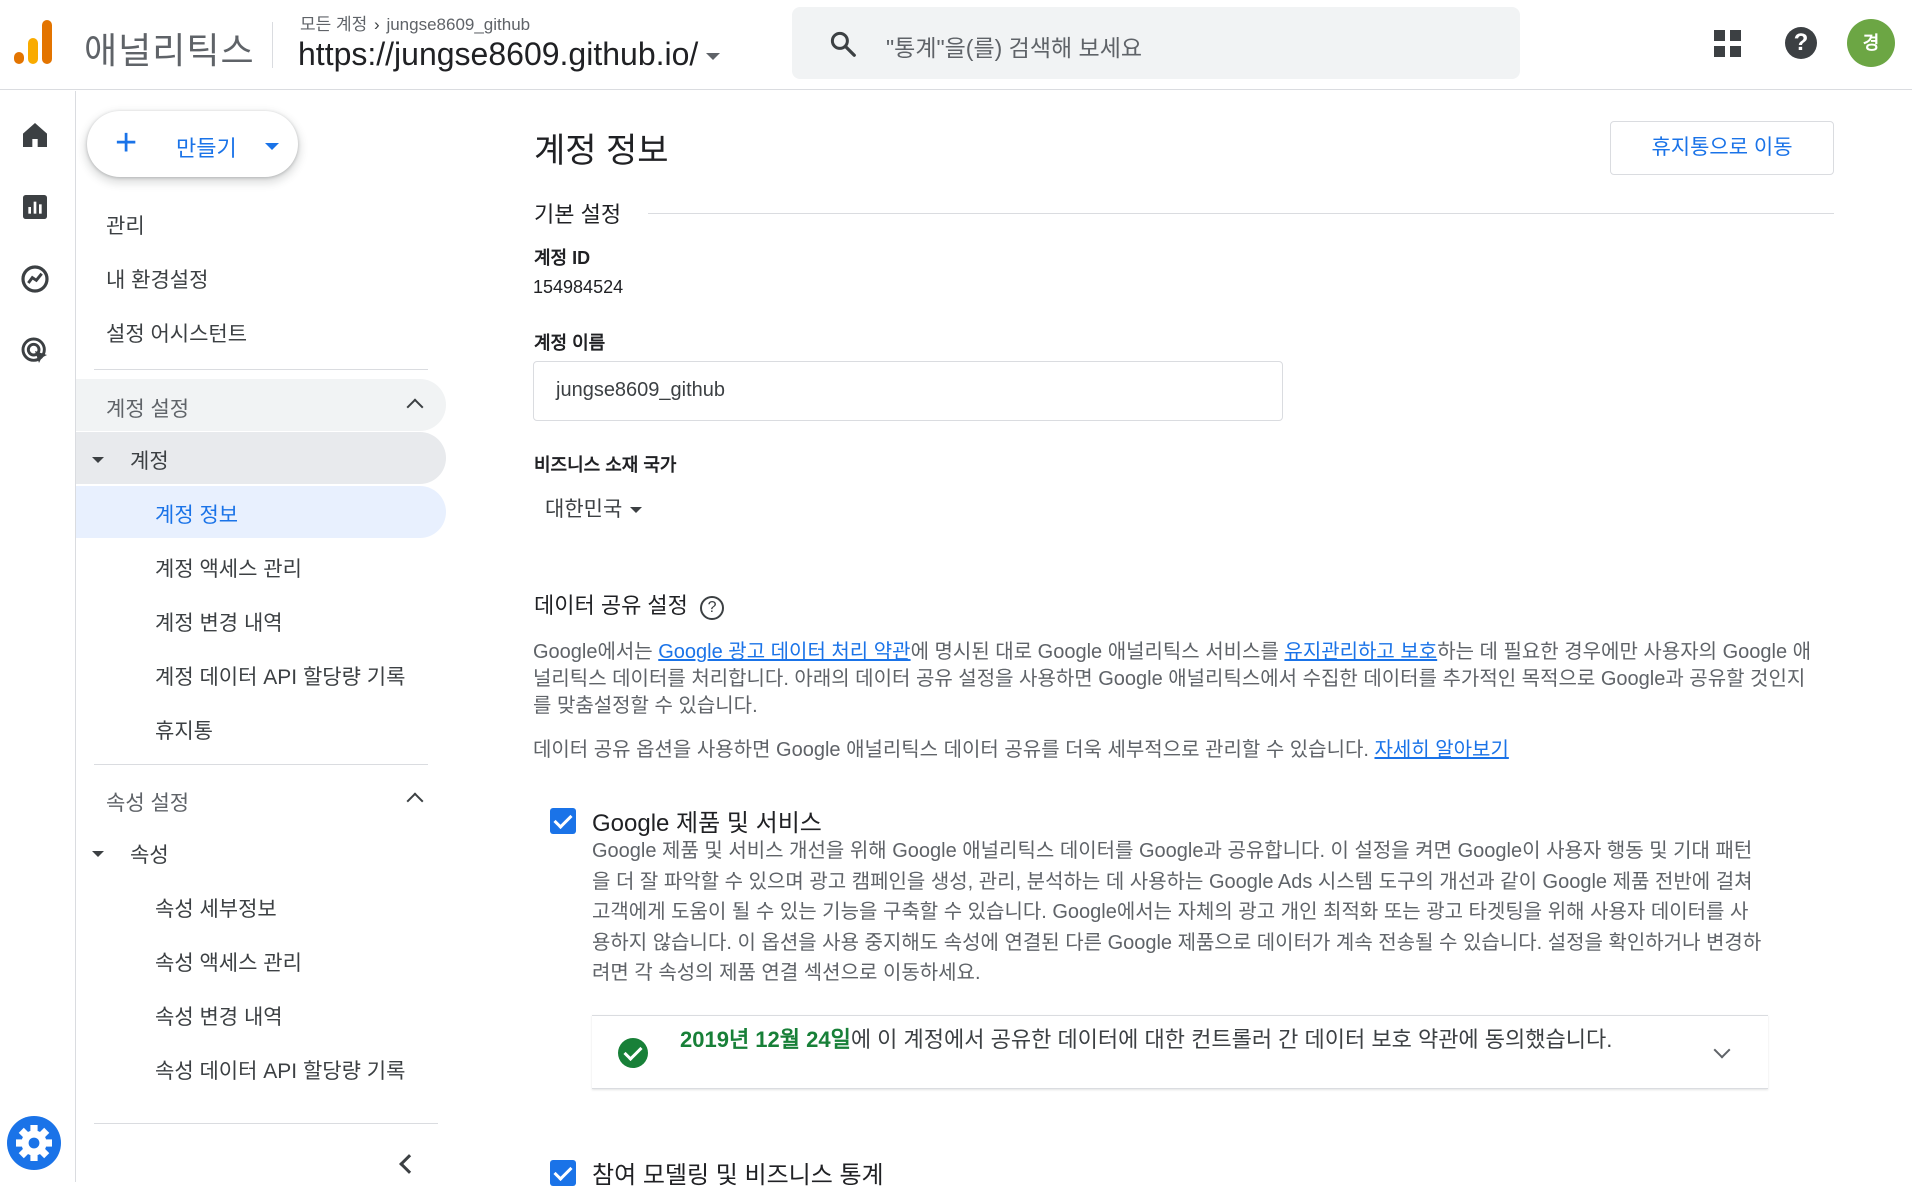 The height and width of the screenshot is (1190, 1912). What do you see at coordinates (1441, 750) in the screenshot?
I see `learn-more-link: 자세히 알아보기` at bounding box center [1441, 750].